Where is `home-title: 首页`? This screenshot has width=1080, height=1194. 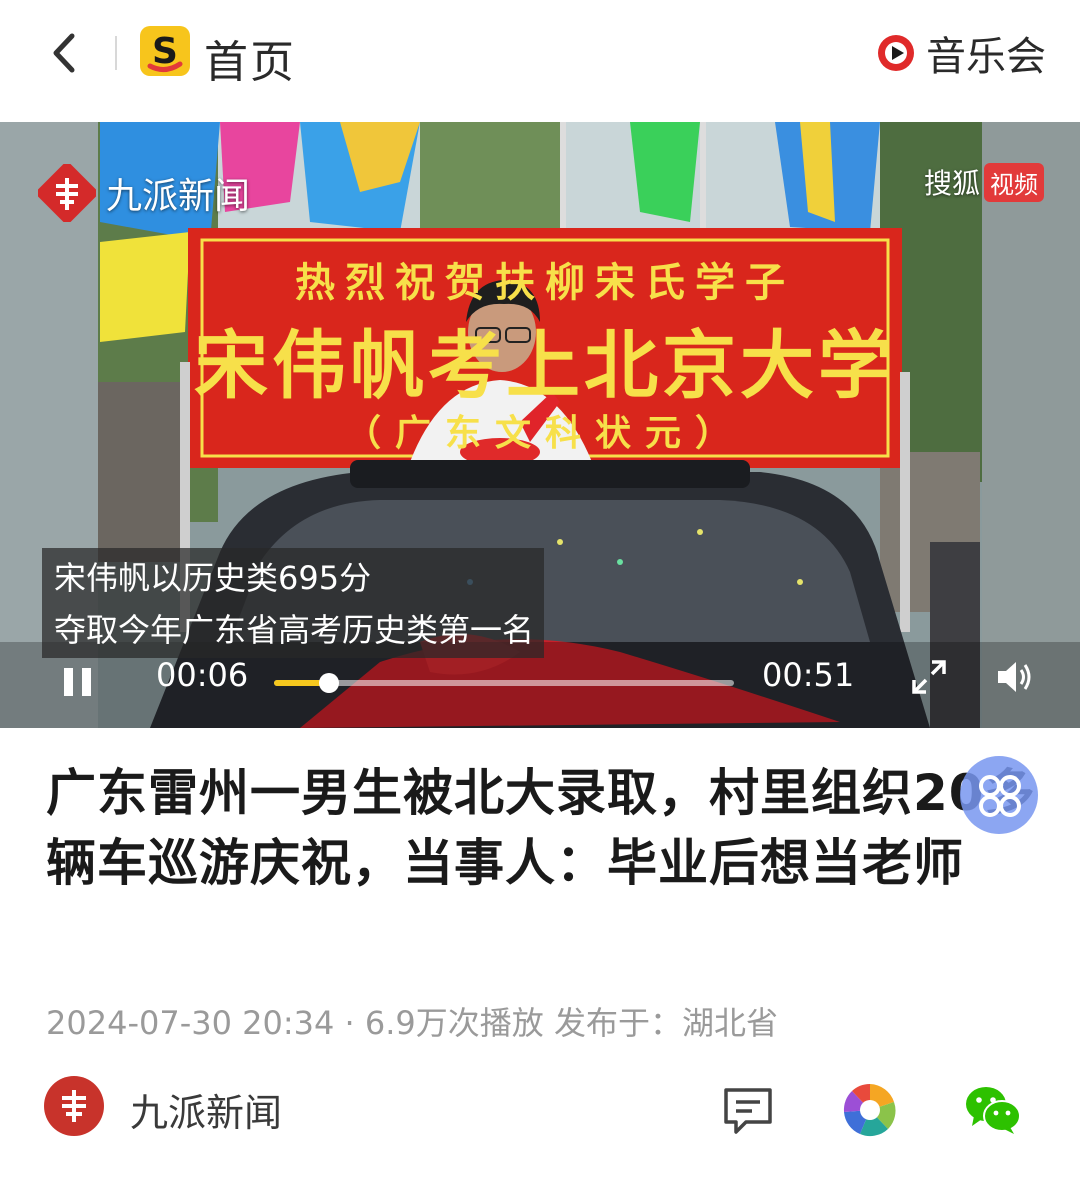
home-title: 首页 is located at coordinates (250, 58).